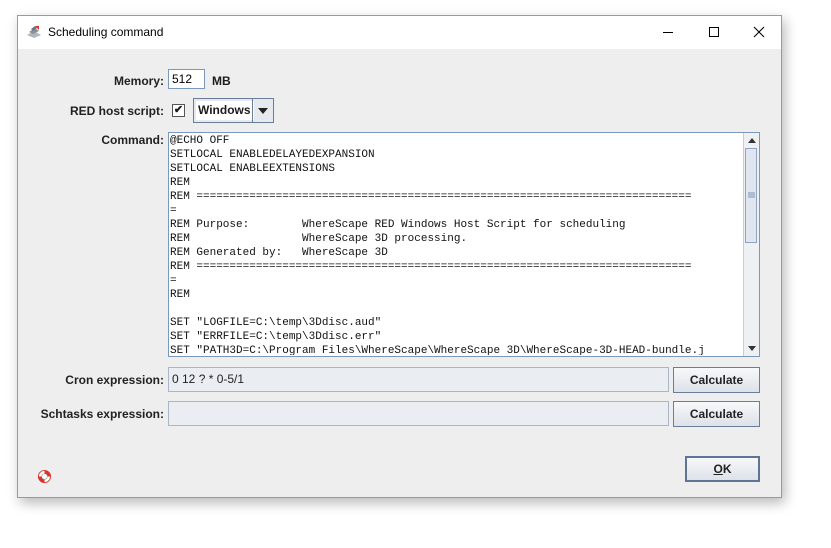 The image size is (831, 548). I want to click on ok-button: OK, so click(722, 469).